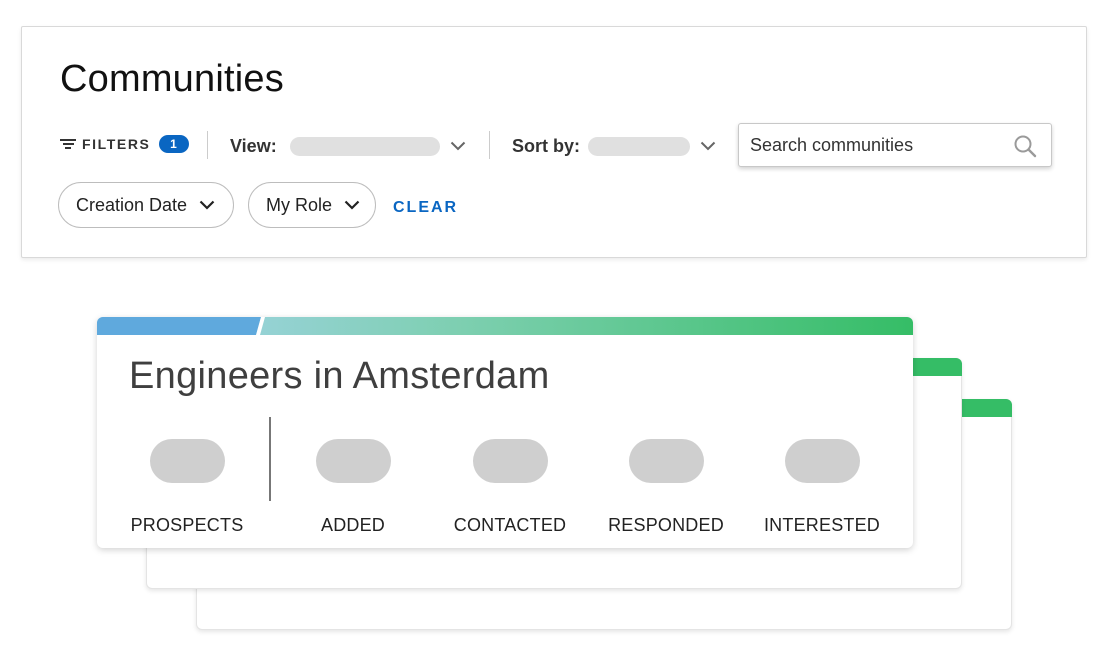 This screenshot has height=670, width=1116. I want to click on filters-count-badge: 1, so click(173, 144).